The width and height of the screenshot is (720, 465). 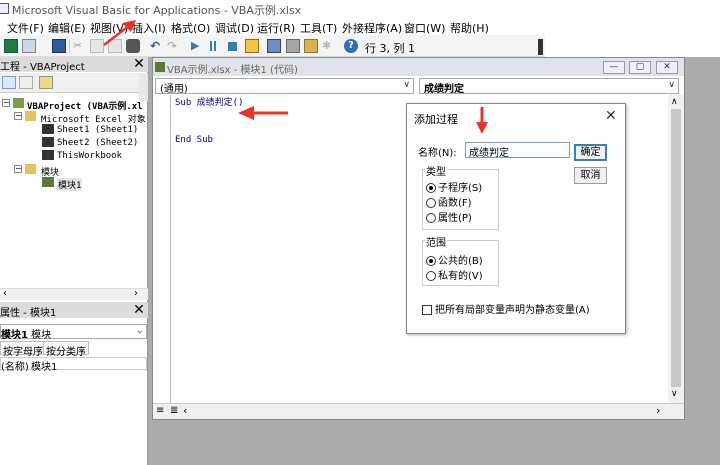 What do you see at coordinates (234, 28) in the screenshot?
I see `menu-debug: 调试(D)` at bounding box center [234, 28].